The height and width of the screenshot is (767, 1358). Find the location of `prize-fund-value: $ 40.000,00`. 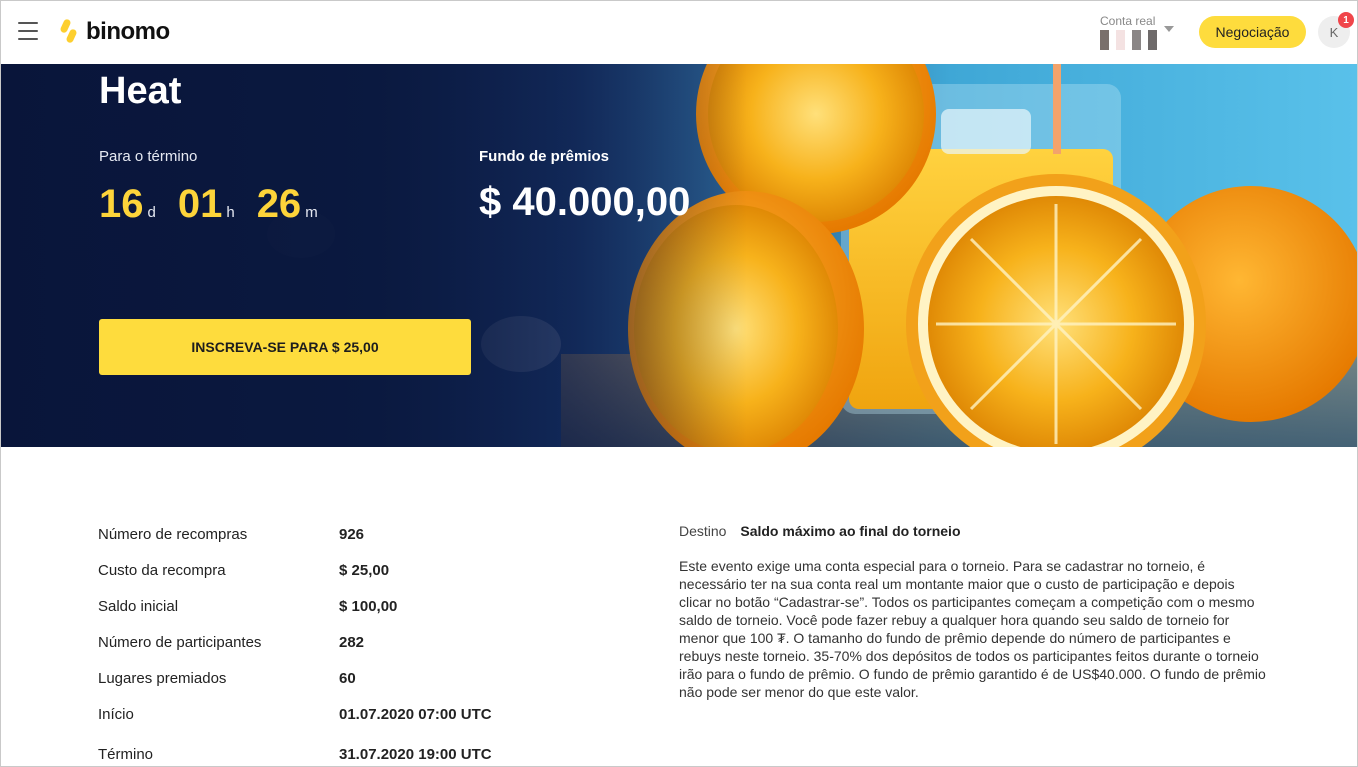

prize-fund-value: $ 40.000,00 is located at coordinates (585, 202).